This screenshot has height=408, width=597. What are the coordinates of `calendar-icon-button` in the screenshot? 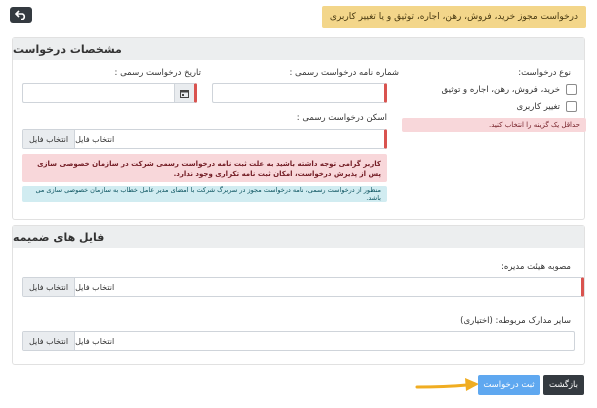 It's located at (184, 93).